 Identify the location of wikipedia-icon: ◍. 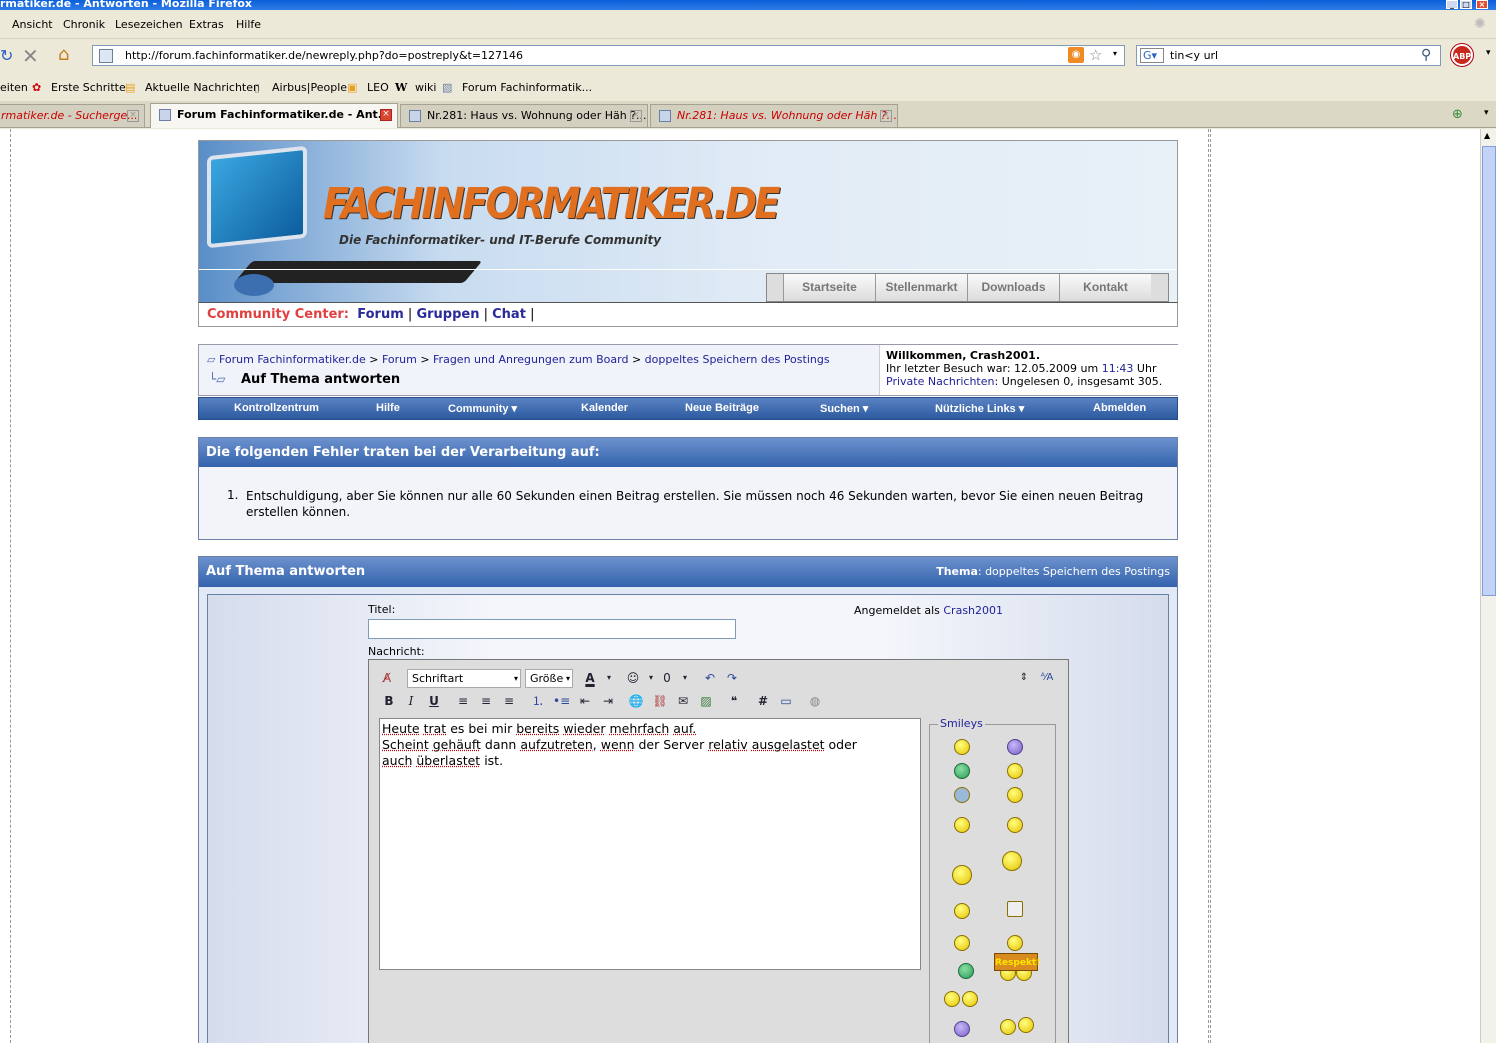
(815, 701).